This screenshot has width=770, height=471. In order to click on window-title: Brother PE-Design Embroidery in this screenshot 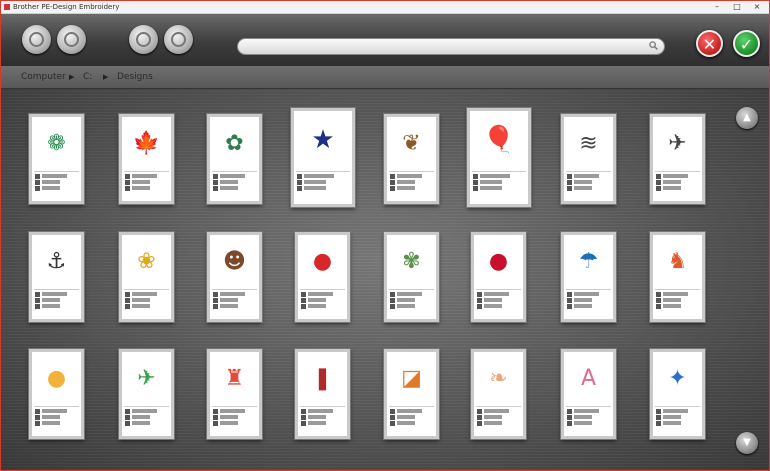, I will do `click(66, 7)`.